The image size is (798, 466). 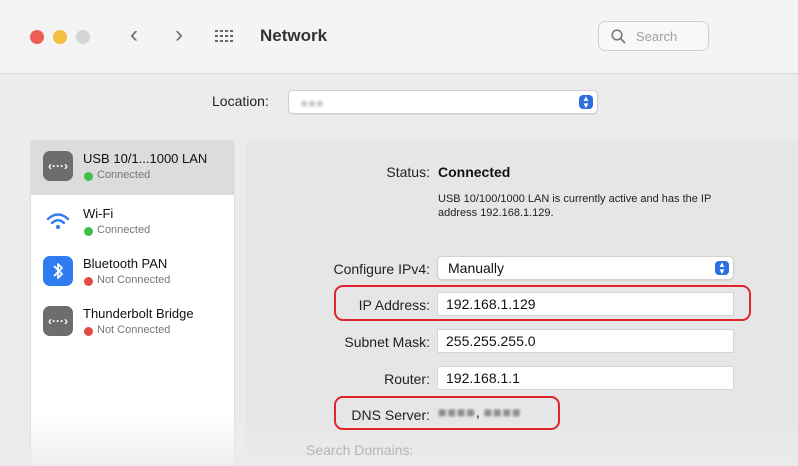 I want to click on router-label: Router:, so click(x=407, y=379).